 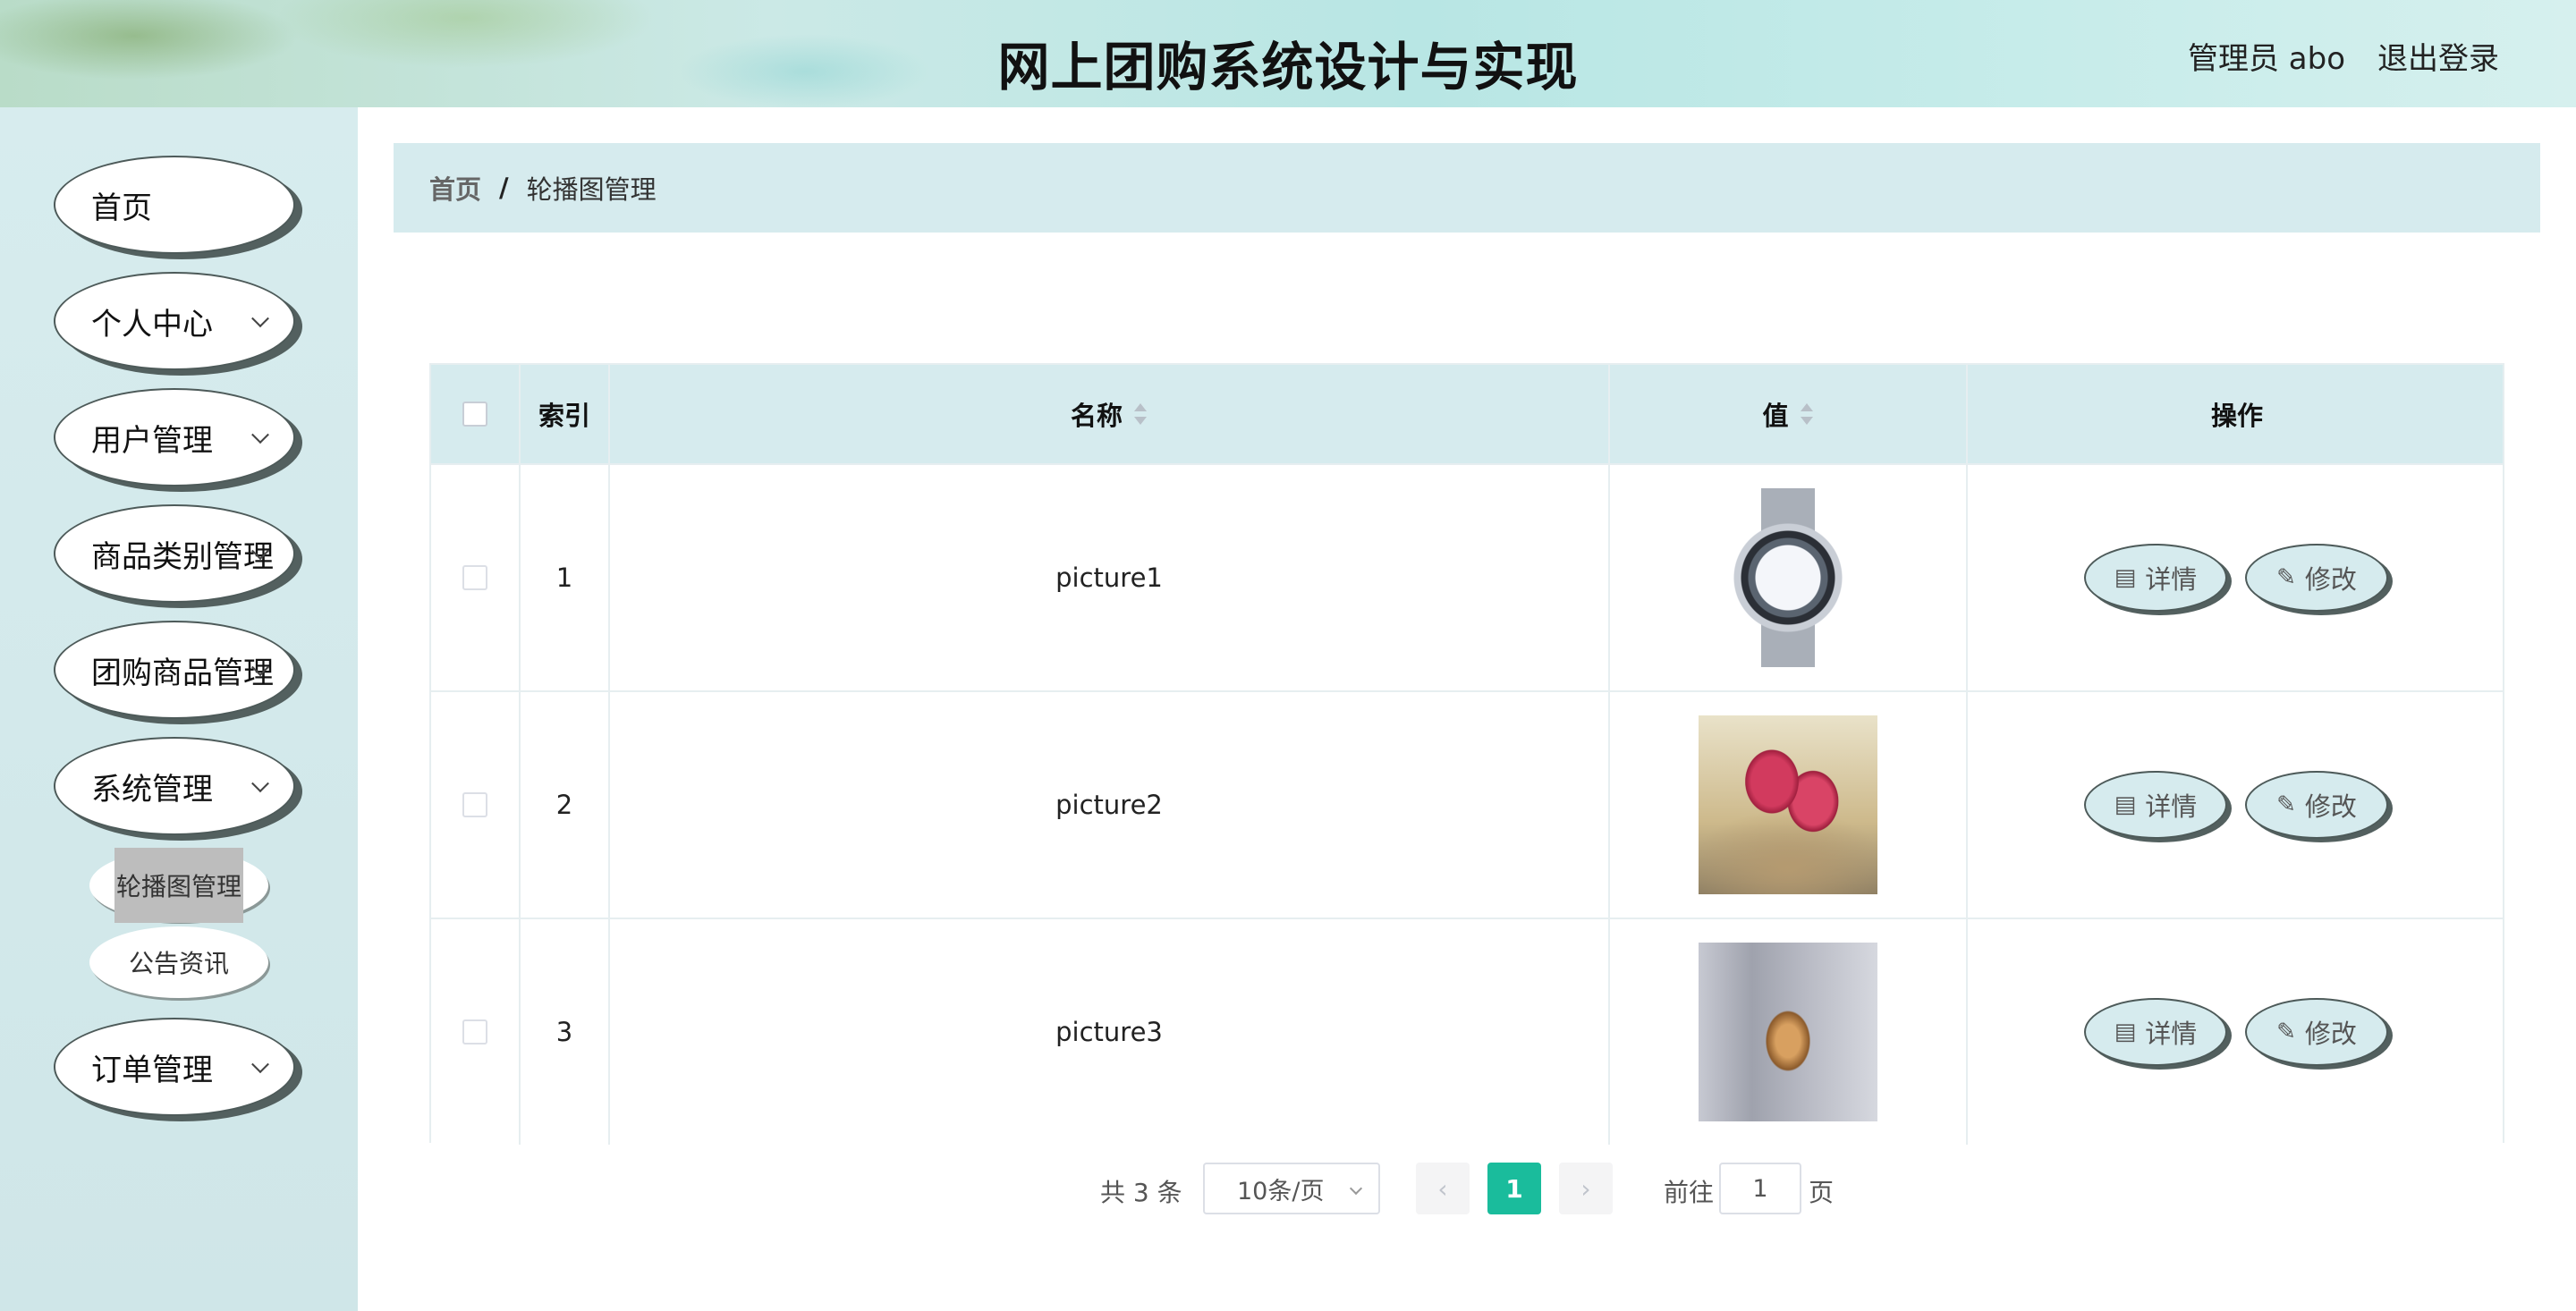 I want to click on goto-page-input, so click(x=1760, y=1188).